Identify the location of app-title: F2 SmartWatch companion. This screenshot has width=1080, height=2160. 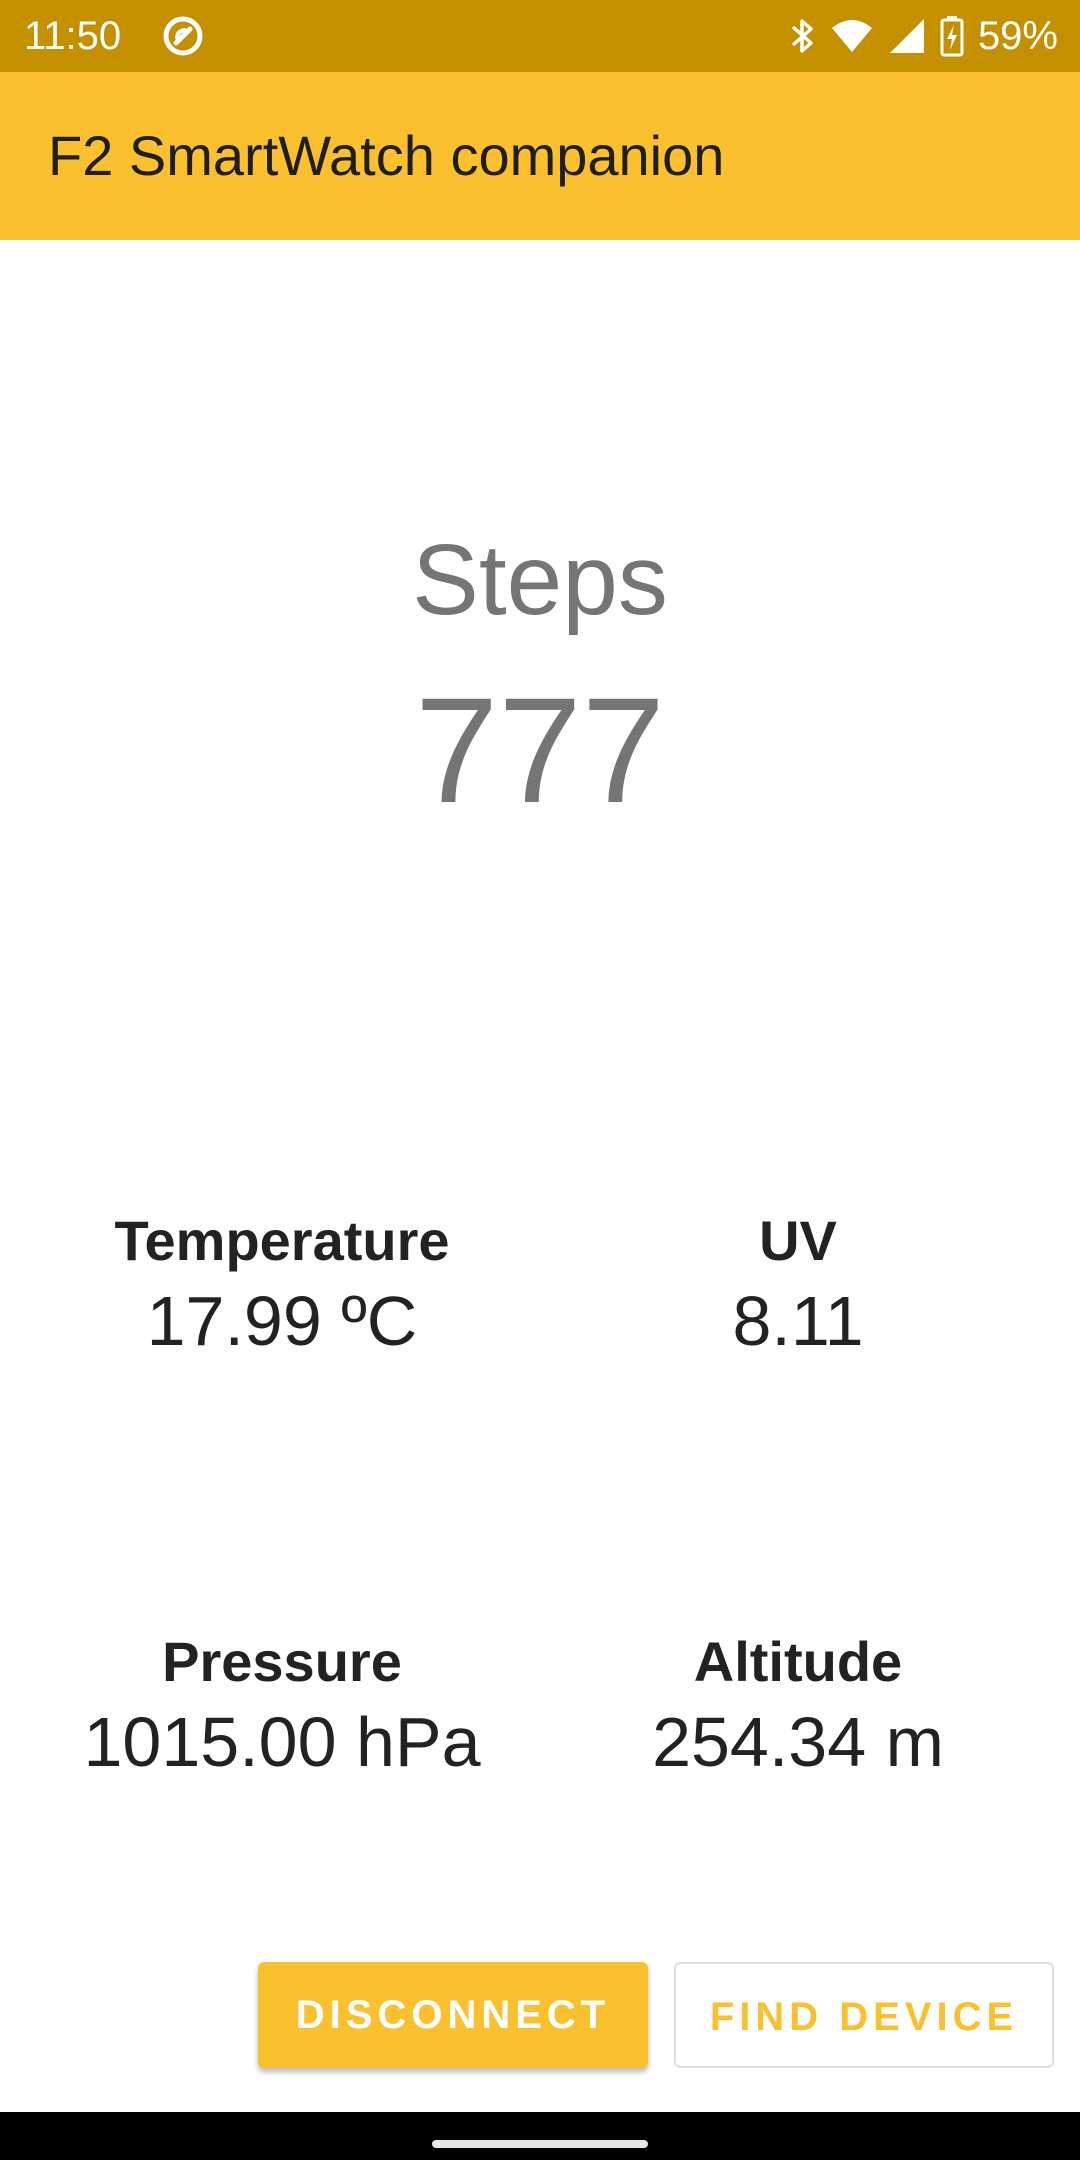
(386, 155).